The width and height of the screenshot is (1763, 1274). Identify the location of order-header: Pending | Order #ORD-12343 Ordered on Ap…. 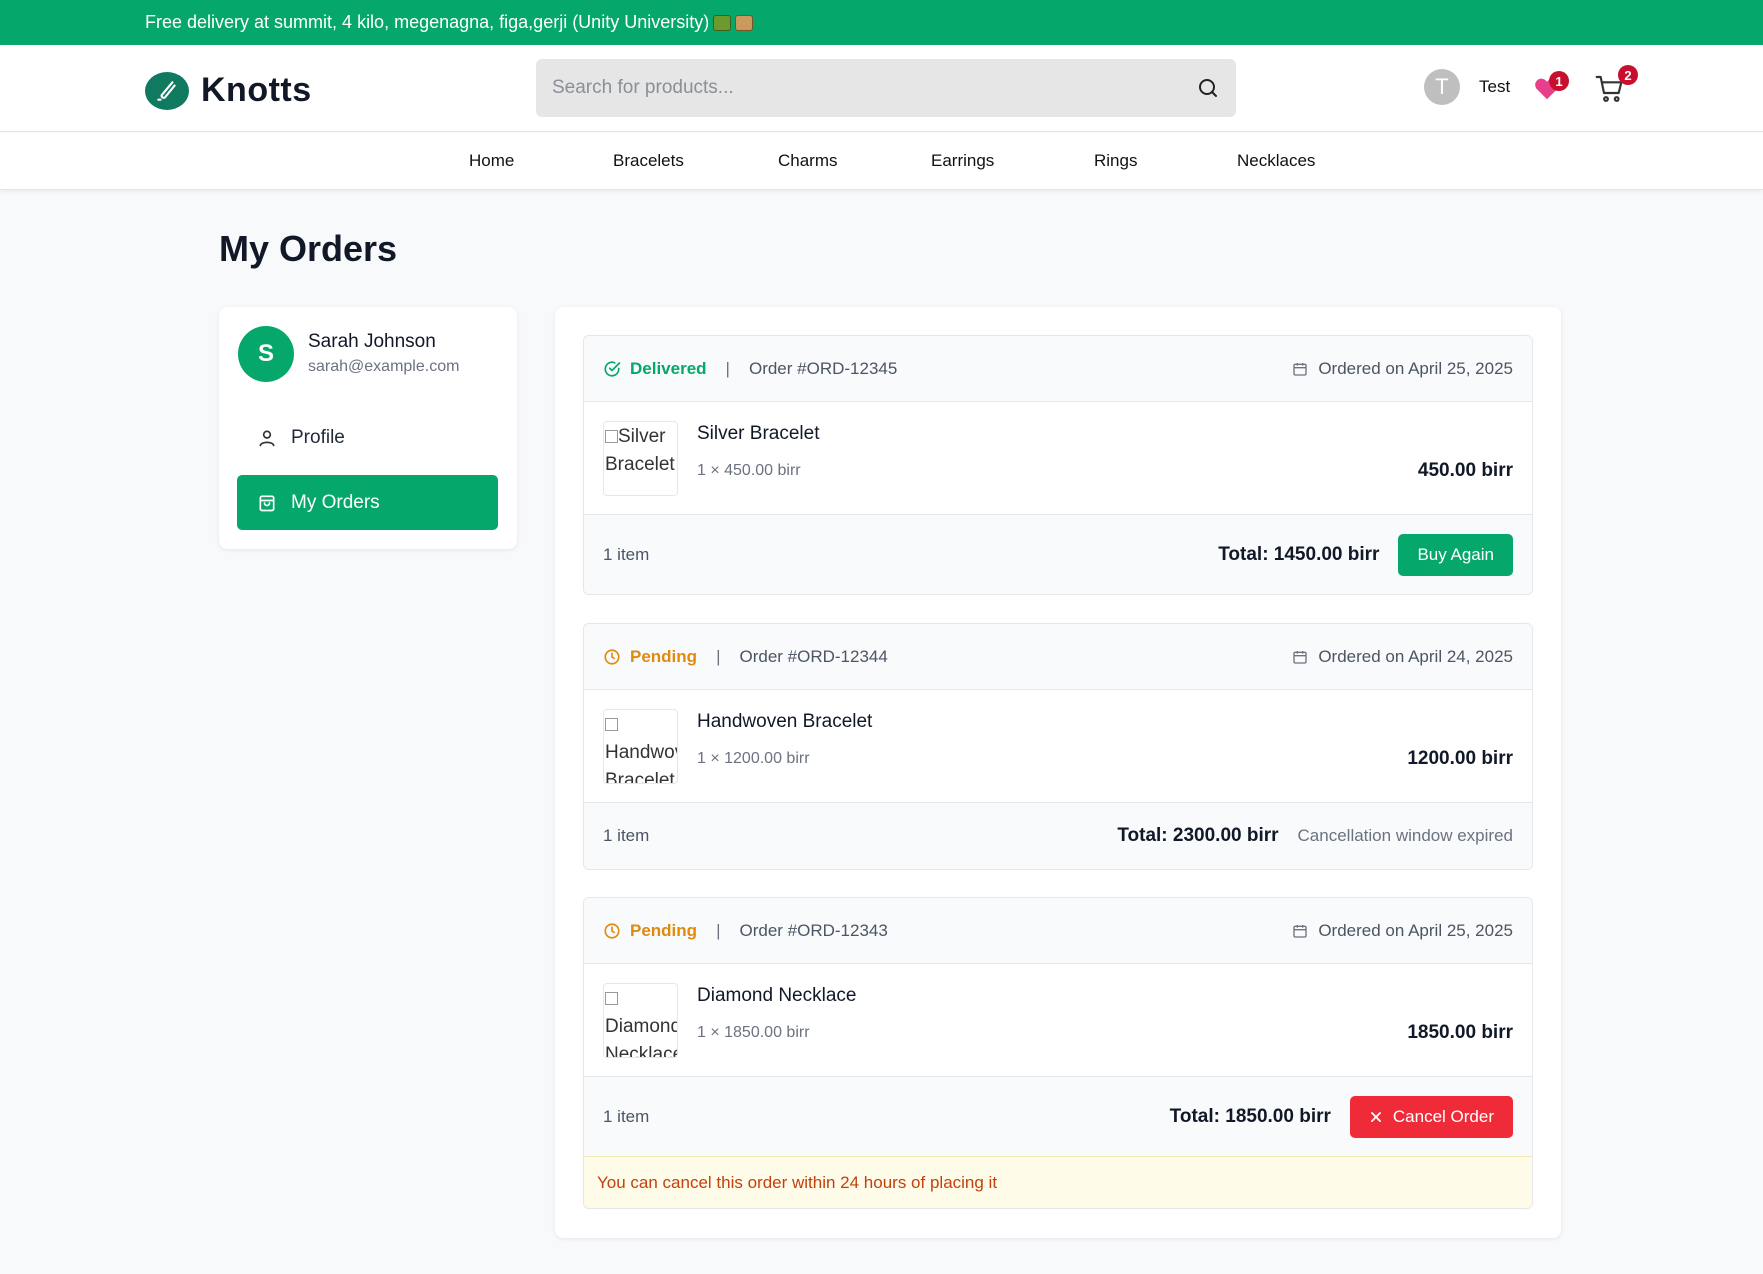
(1058, 931).